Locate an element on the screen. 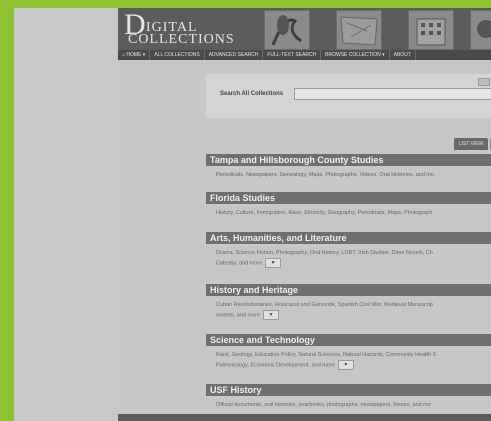  category-title: Arts, Humanities, and Literature is located at coordinates (348, 238).